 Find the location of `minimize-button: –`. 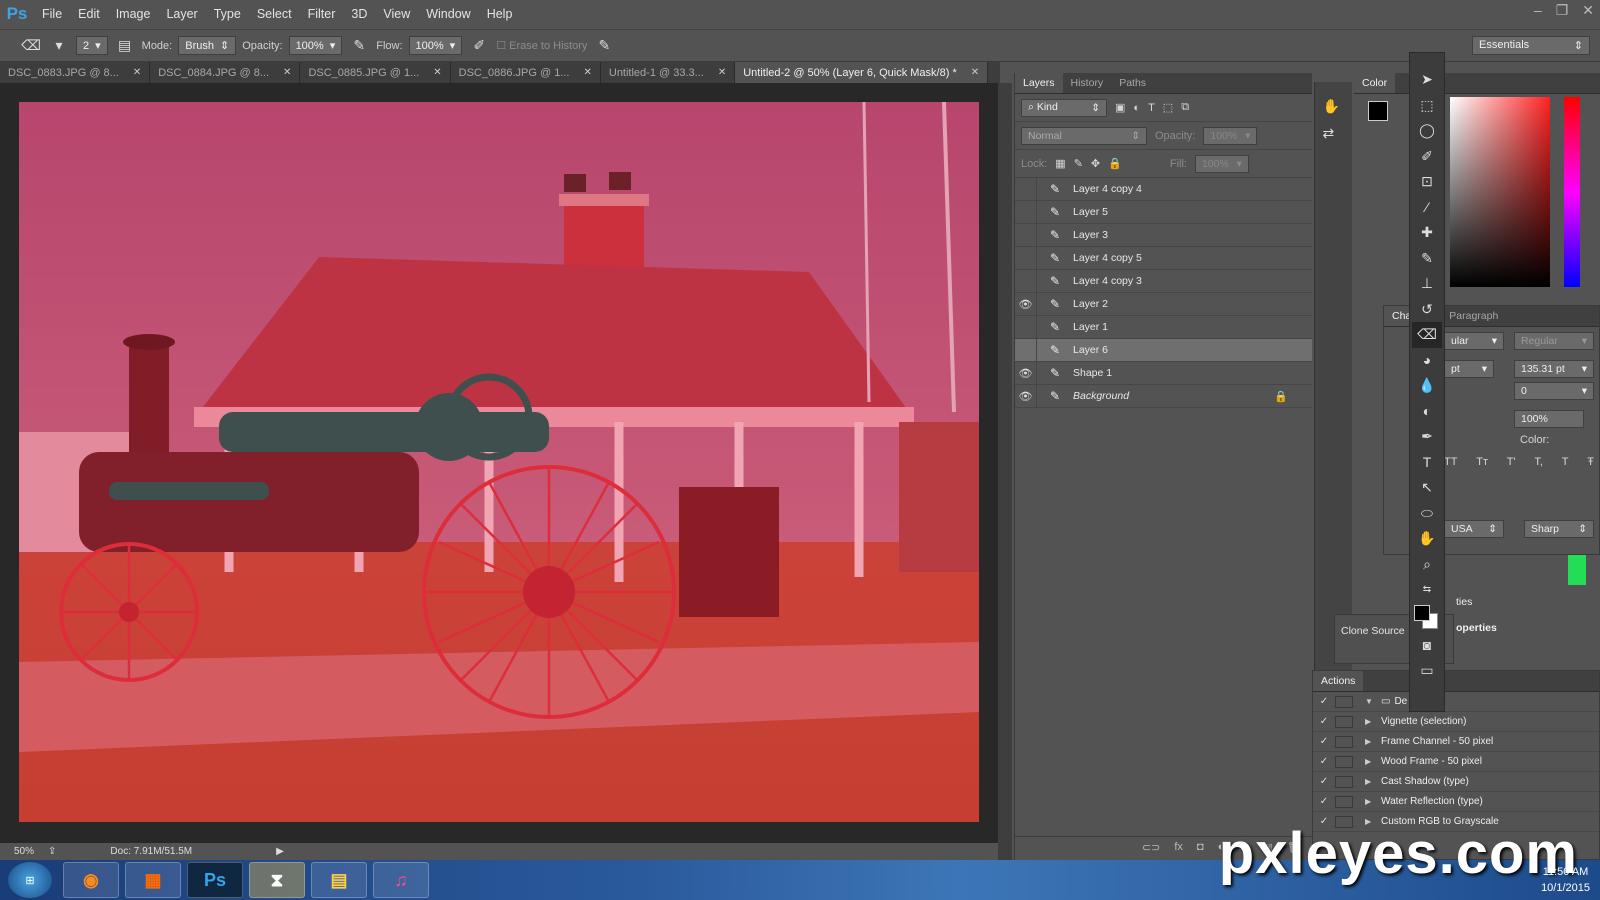

minimize-button: – is located at coordinates (1538, 10).